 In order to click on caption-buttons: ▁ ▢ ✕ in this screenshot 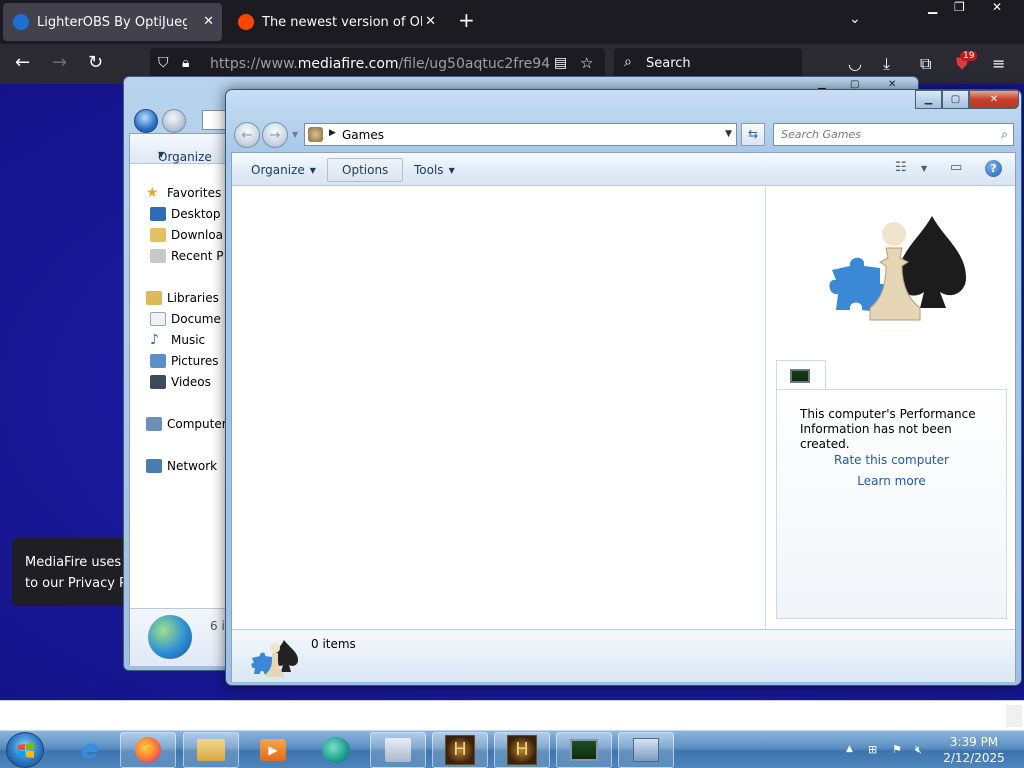, I will do `click(968, 100)`.